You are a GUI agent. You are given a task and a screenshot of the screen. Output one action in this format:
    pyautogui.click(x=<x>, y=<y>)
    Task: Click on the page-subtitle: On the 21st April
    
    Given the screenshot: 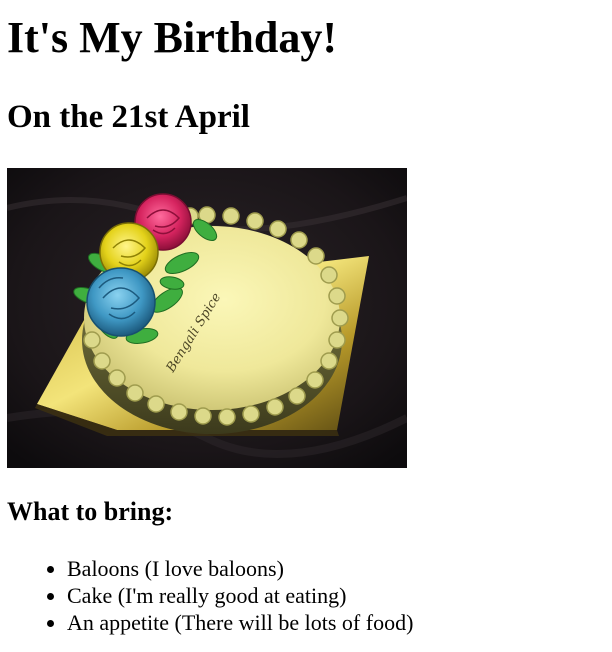 What is the action you would take?
    pyautogui.click(x=128, y=117)
    